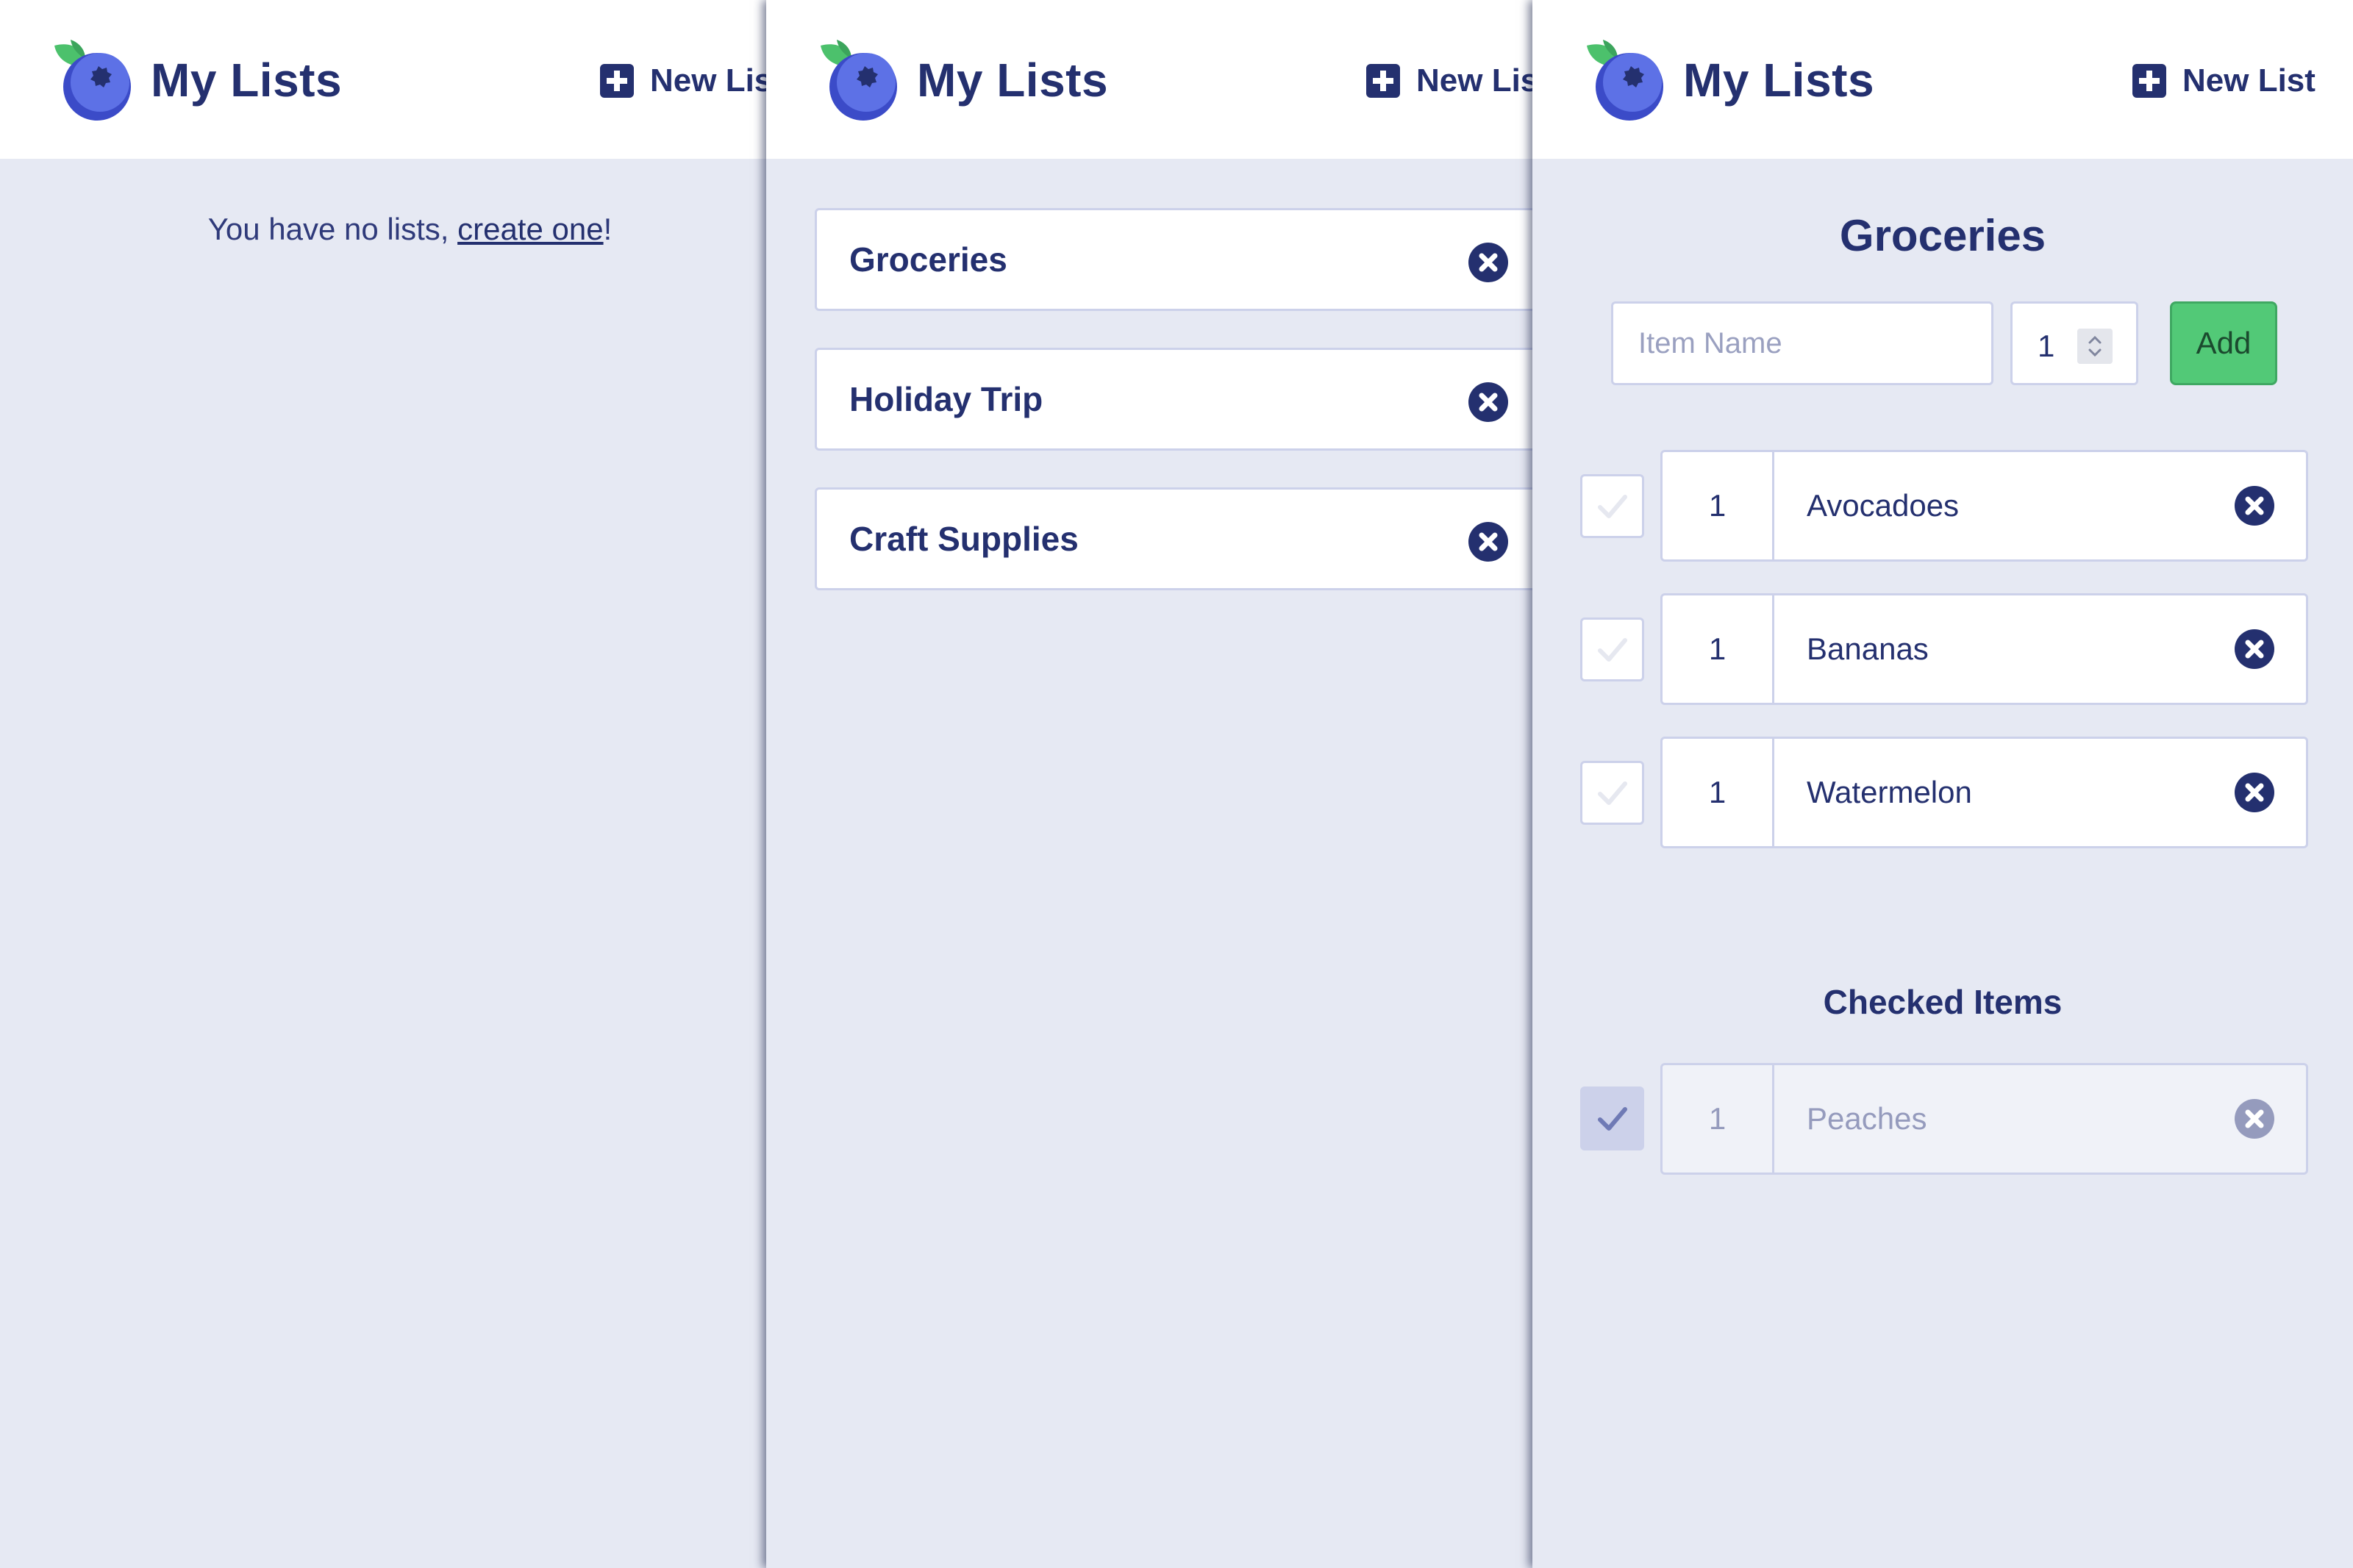 The image size is (2353, 1568). Describe the element at coordinates (946, 399) in the screenshot. I see `list-name: Holiday Trip` at that location.